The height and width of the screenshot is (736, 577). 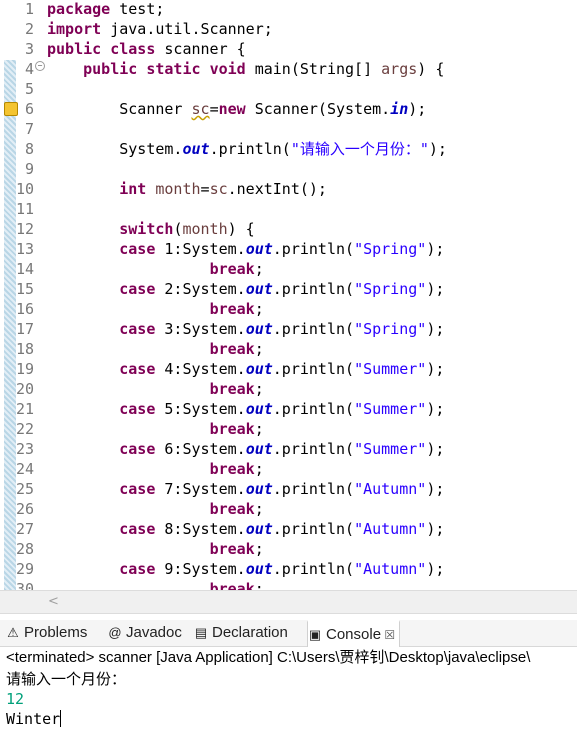 I want to click on code-line: 17 case 3:System.out.println("Spring");, so click(x=288, y=329).